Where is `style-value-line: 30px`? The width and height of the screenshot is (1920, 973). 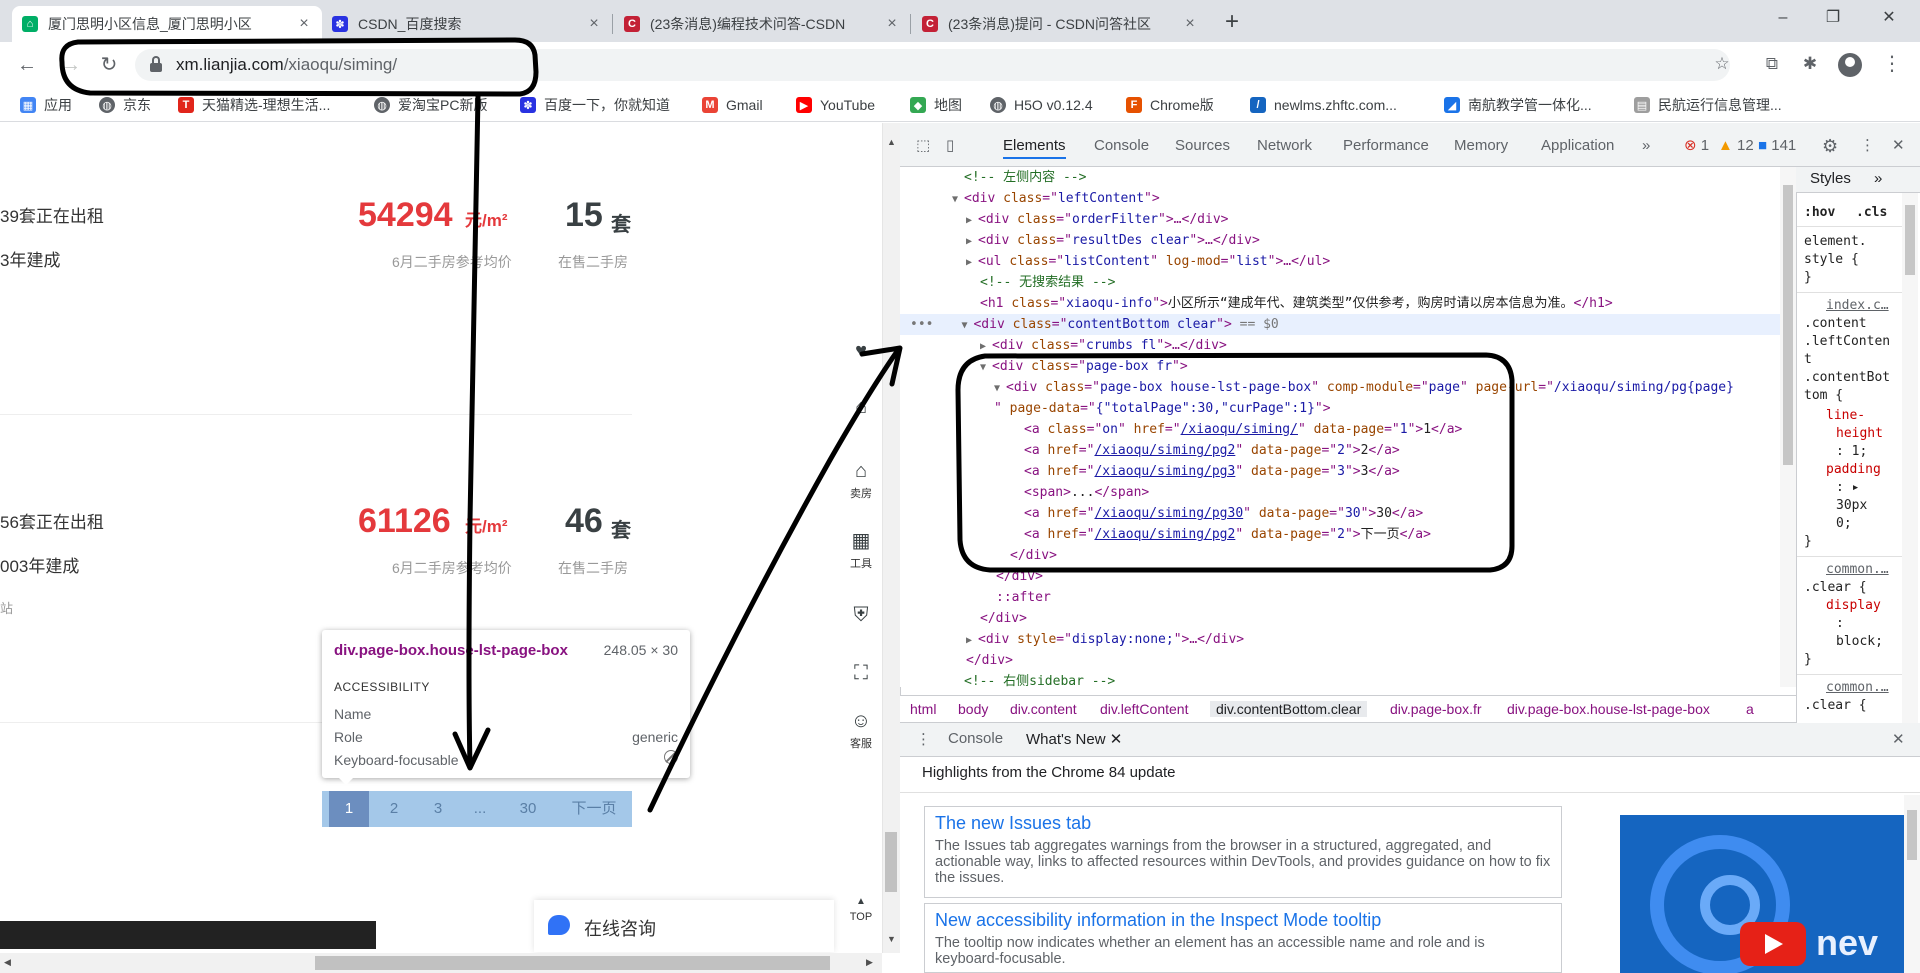
style-value-line: 30px is located at coordinates (1851, 505).